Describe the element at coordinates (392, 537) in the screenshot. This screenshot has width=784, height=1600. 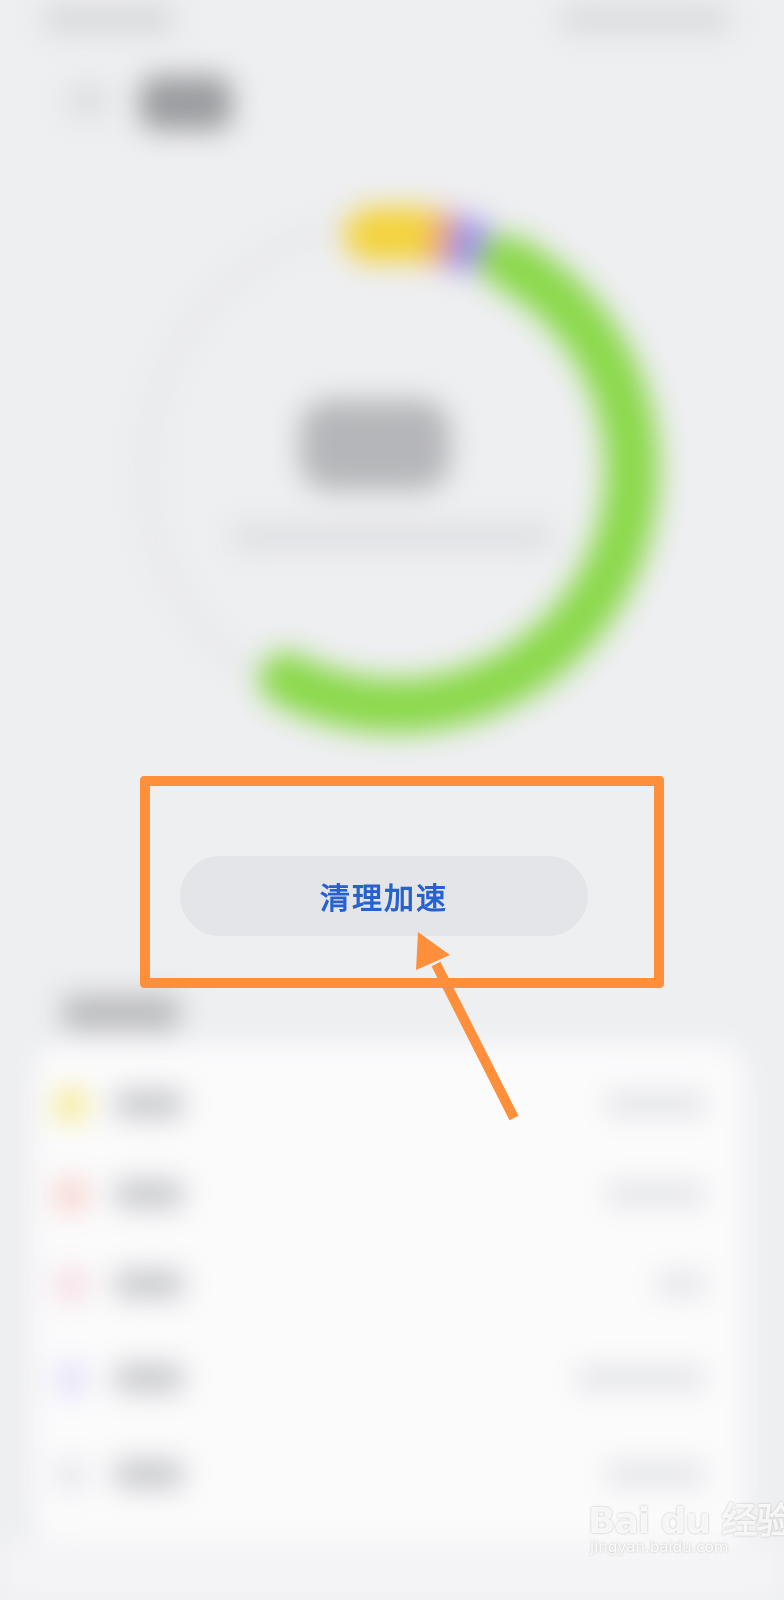
I see `storage-used-caption` at that location.